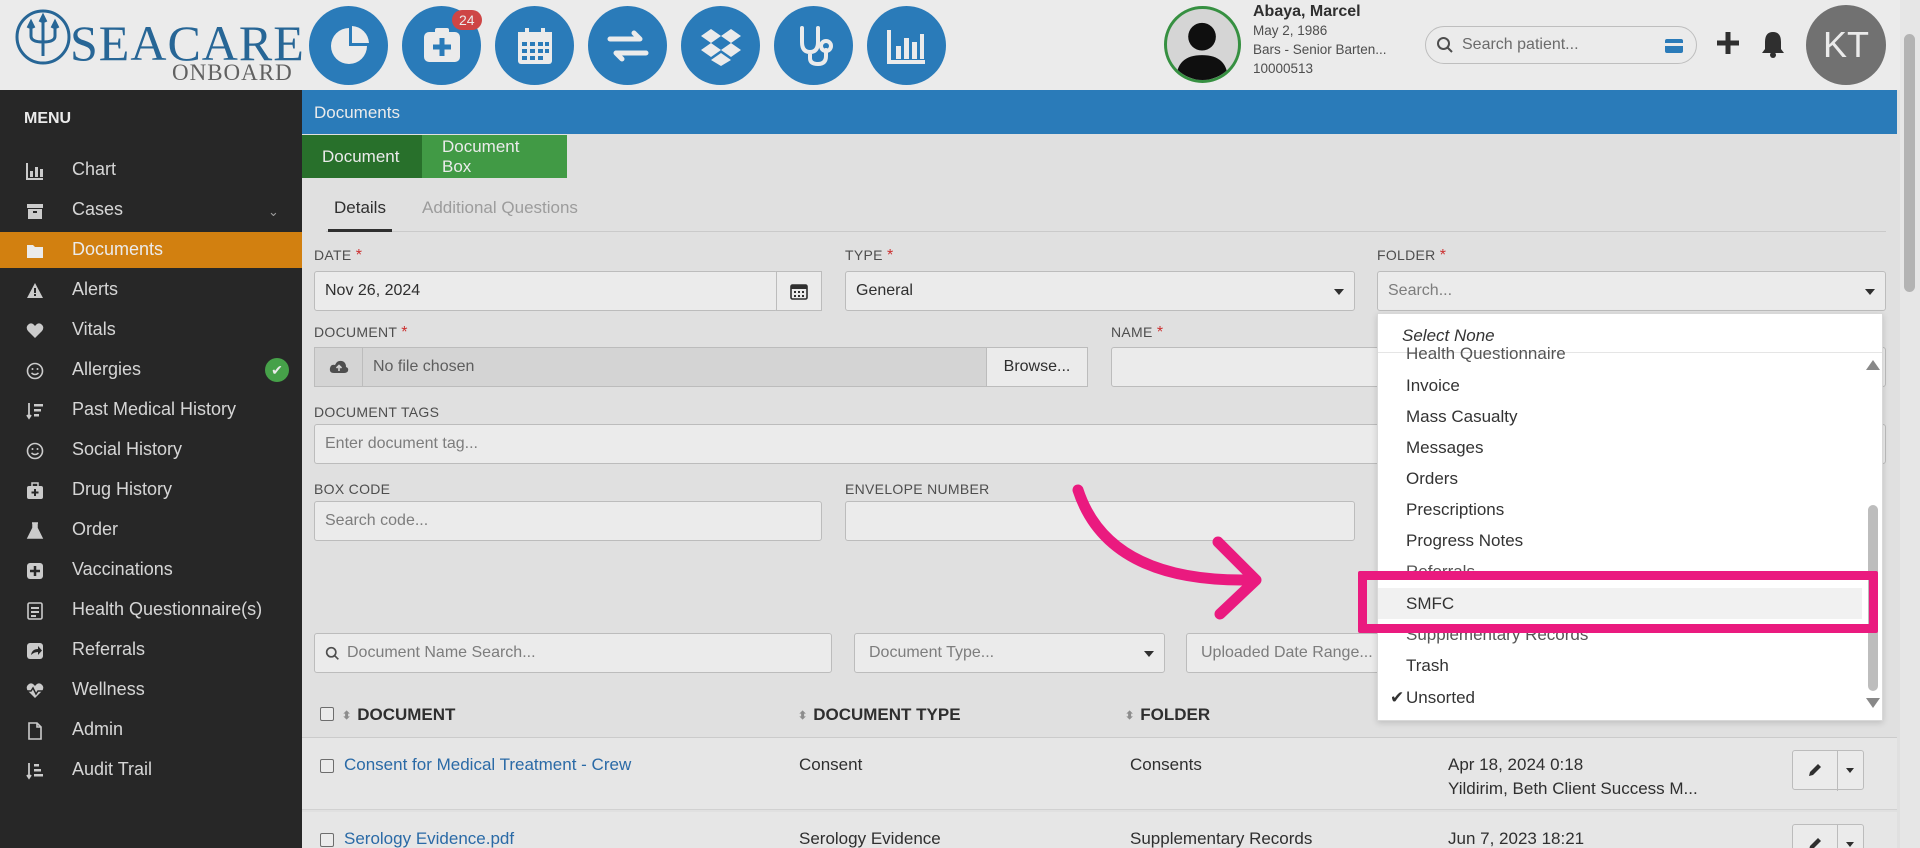 The height and width of the screenshot is (848, 1920). Describe the element at coordinates (1433, 386) in the screenshot. I see `folder-option: Invoice` at that location.